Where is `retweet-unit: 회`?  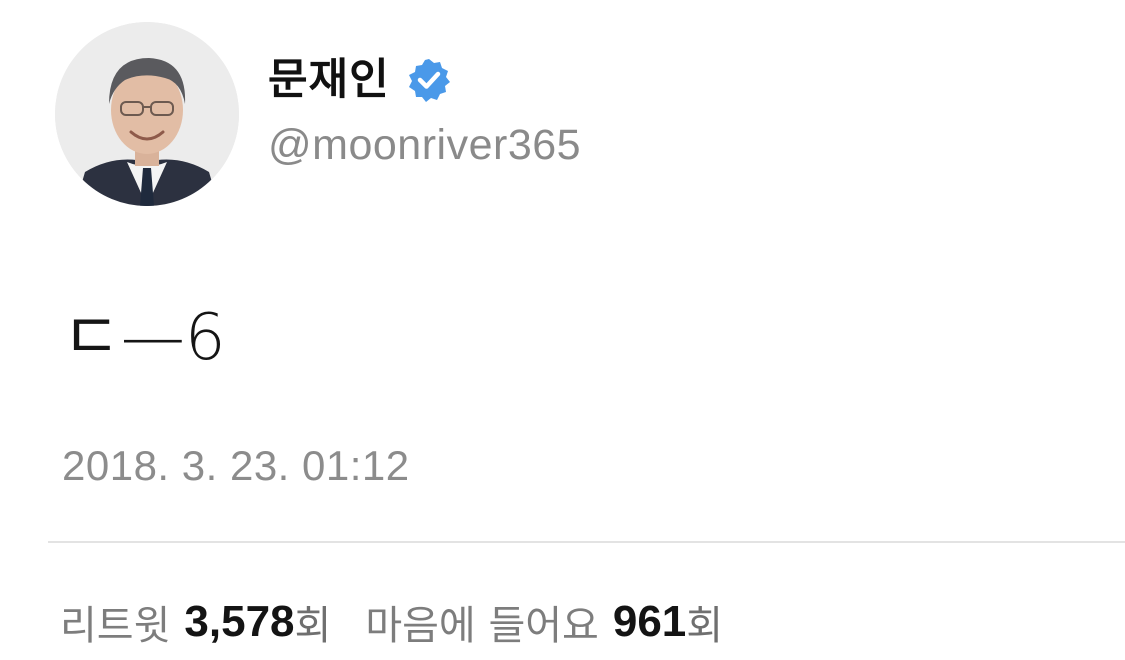 retweet-unit: 회 is located at coordinates (313, 626).